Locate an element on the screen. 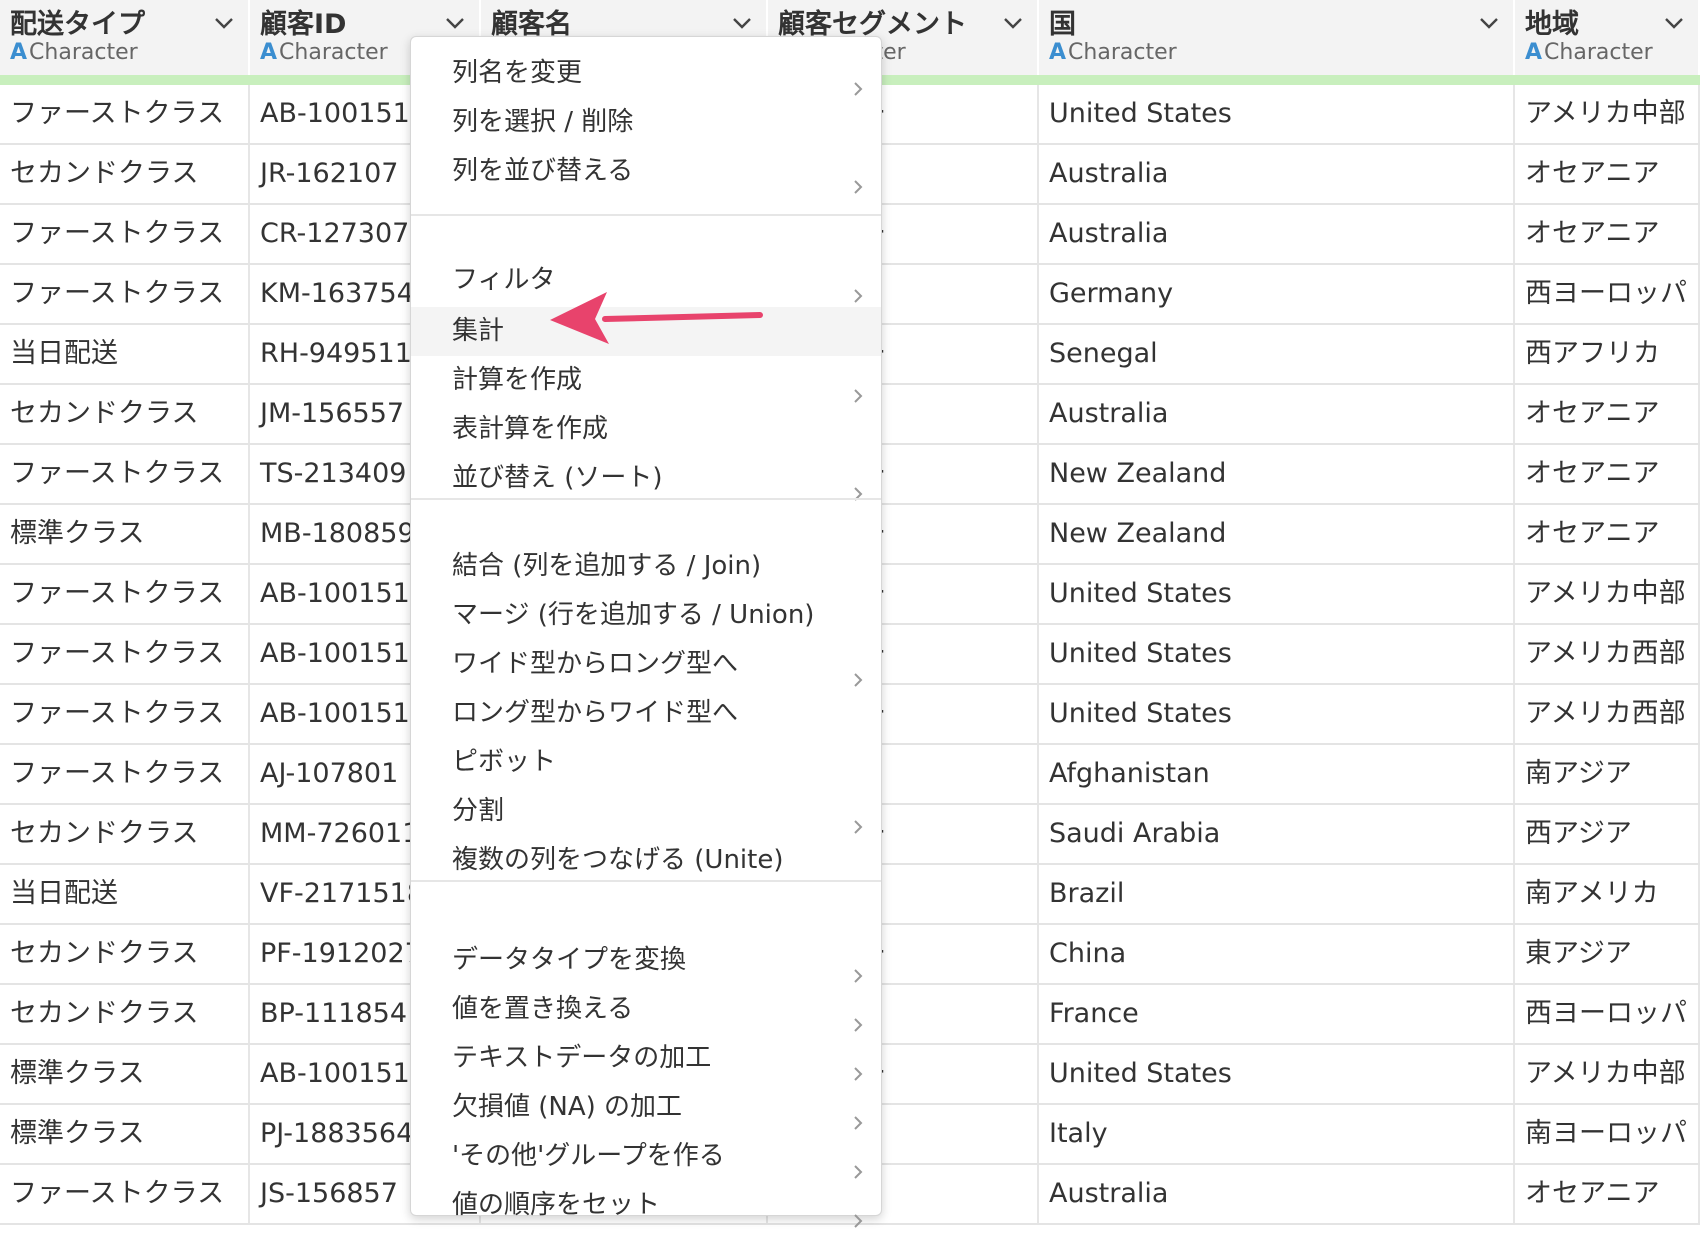 Image resolution: width=1700 pixels, height=1246 pixels. table-cell: アメリカ西部 is located at coordinates (1607, 714).